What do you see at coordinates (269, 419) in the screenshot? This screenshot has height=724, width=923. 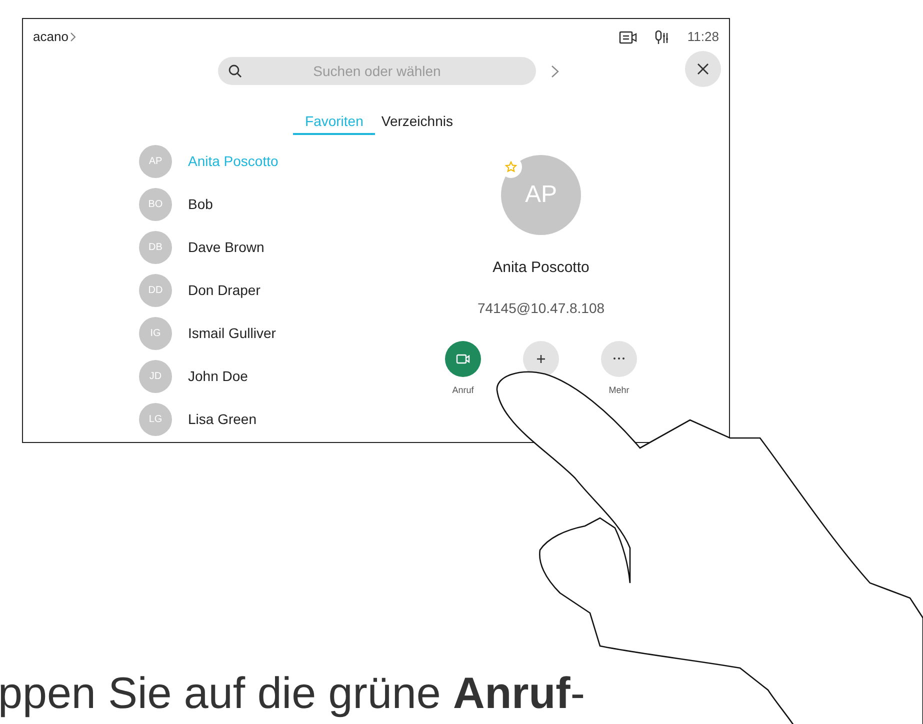 I see `contact-item: LG Lisa Green` at bounding box center [269, 419].